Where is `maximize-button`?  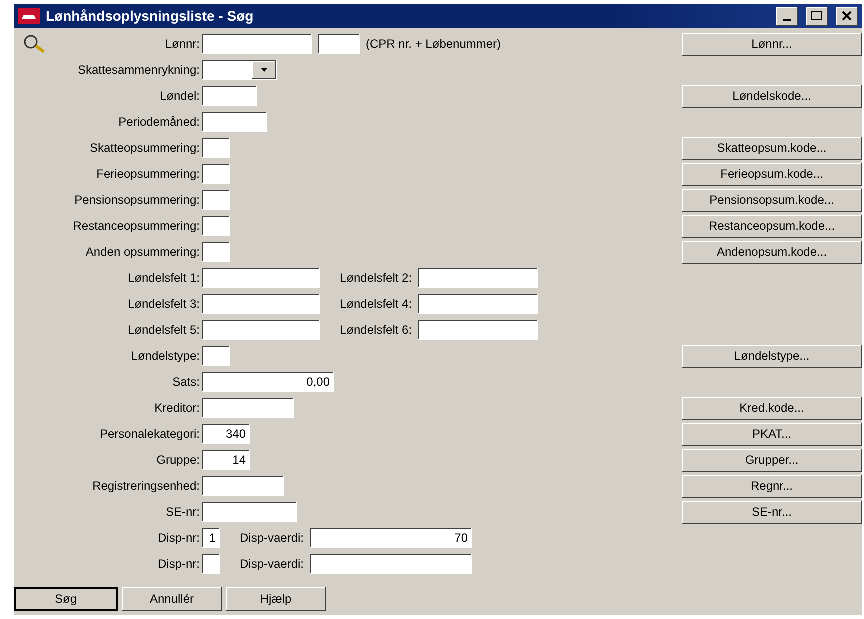
maximize-button is located at coordinates (817, 16).